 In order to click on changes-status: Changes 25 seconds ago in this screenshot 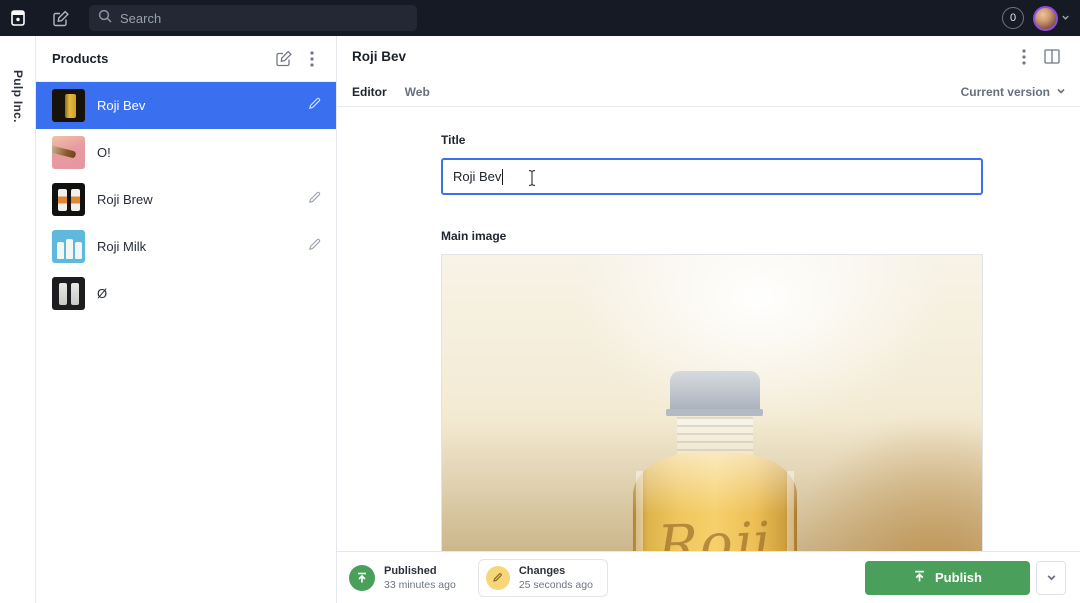, I will do `click(542, 577)`.